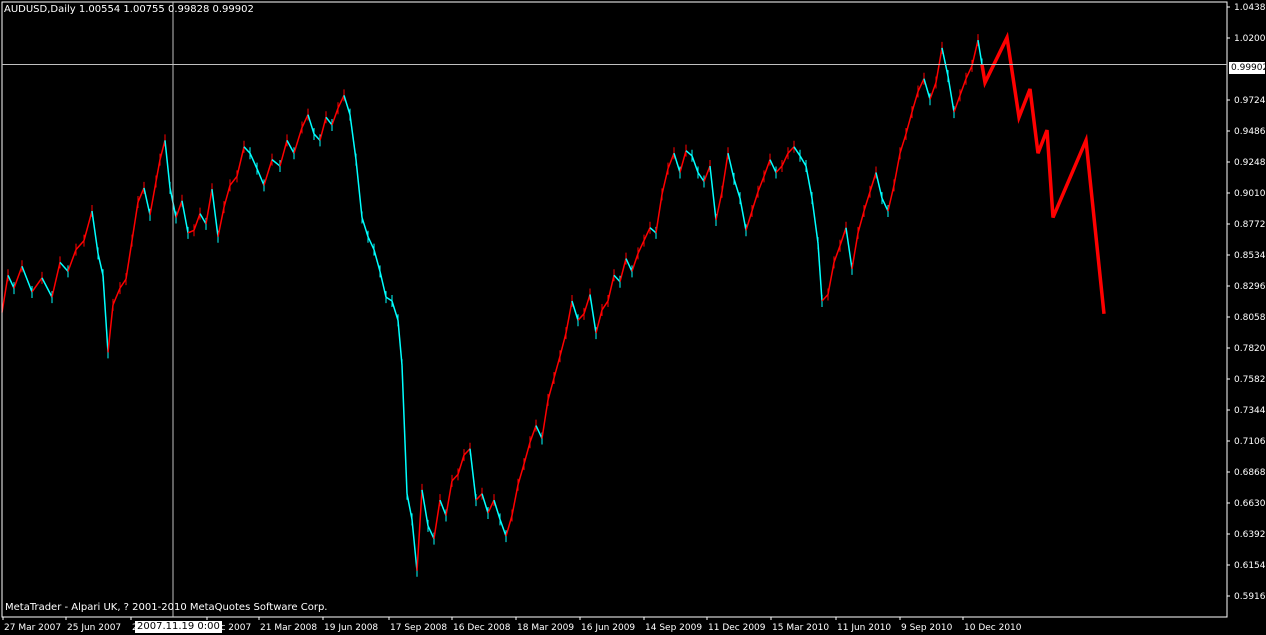  I want to click on y-tick-label: 0.71060, so click(1250, 442).